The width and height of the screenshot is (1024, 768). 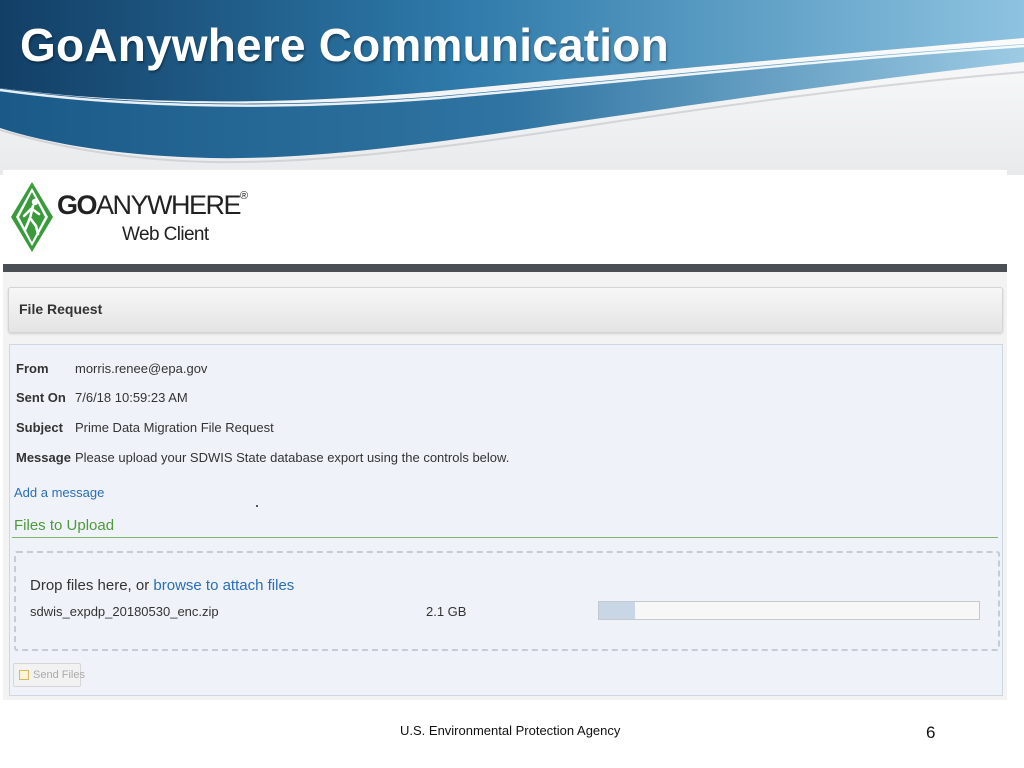 I want to click on upload-progress-fill, so click(x=617, y=610).